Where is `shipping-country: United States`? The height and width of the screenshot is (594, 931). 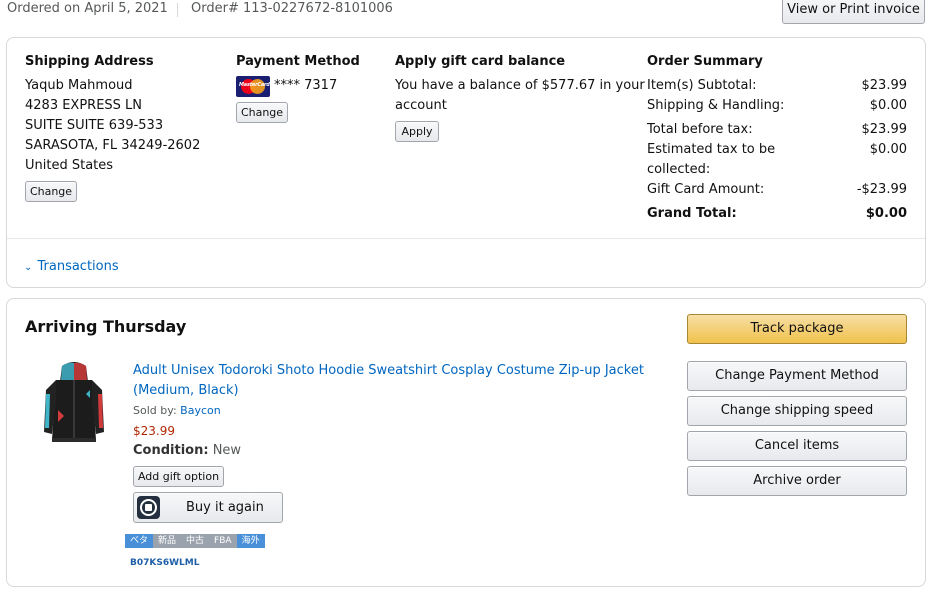 shipping-country: United States is located at coordinates (69, 165).